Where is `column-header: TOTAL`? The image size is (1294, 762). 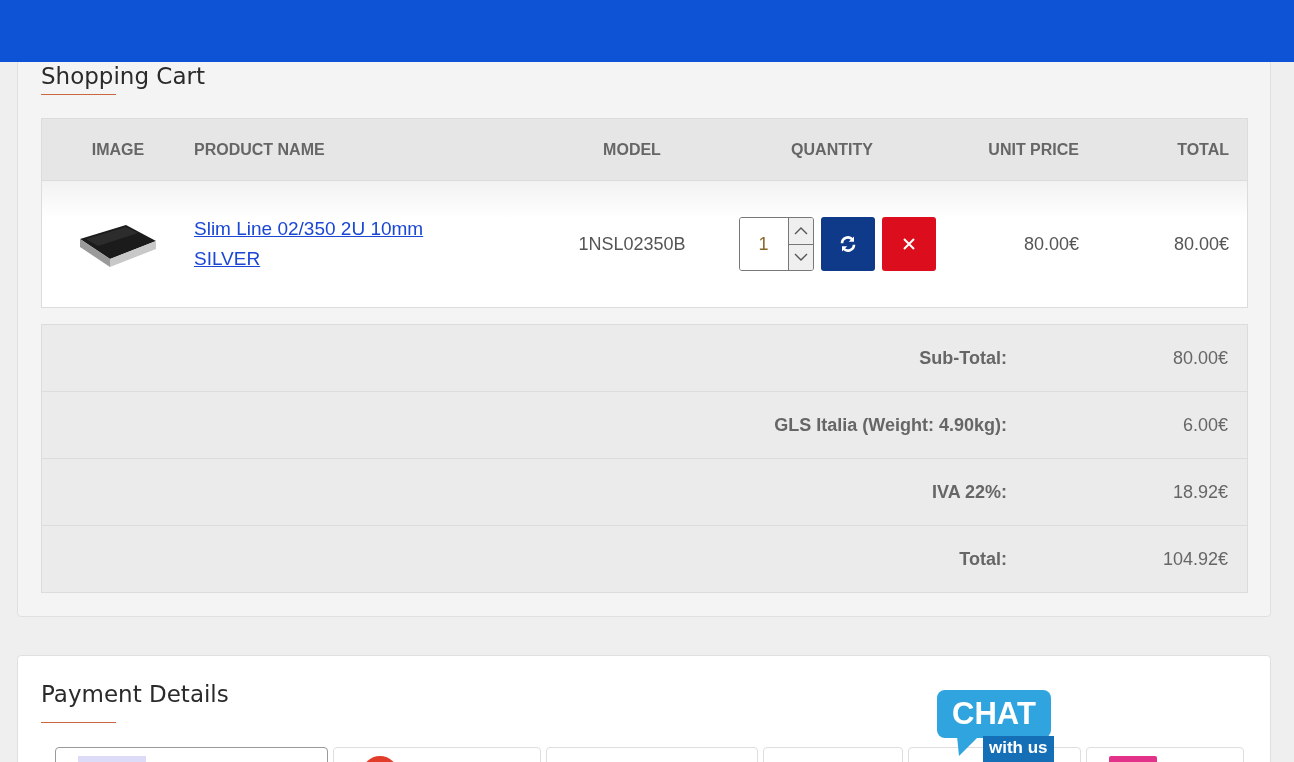
column-header: TOTAL is located at coordinates (1203, 149).